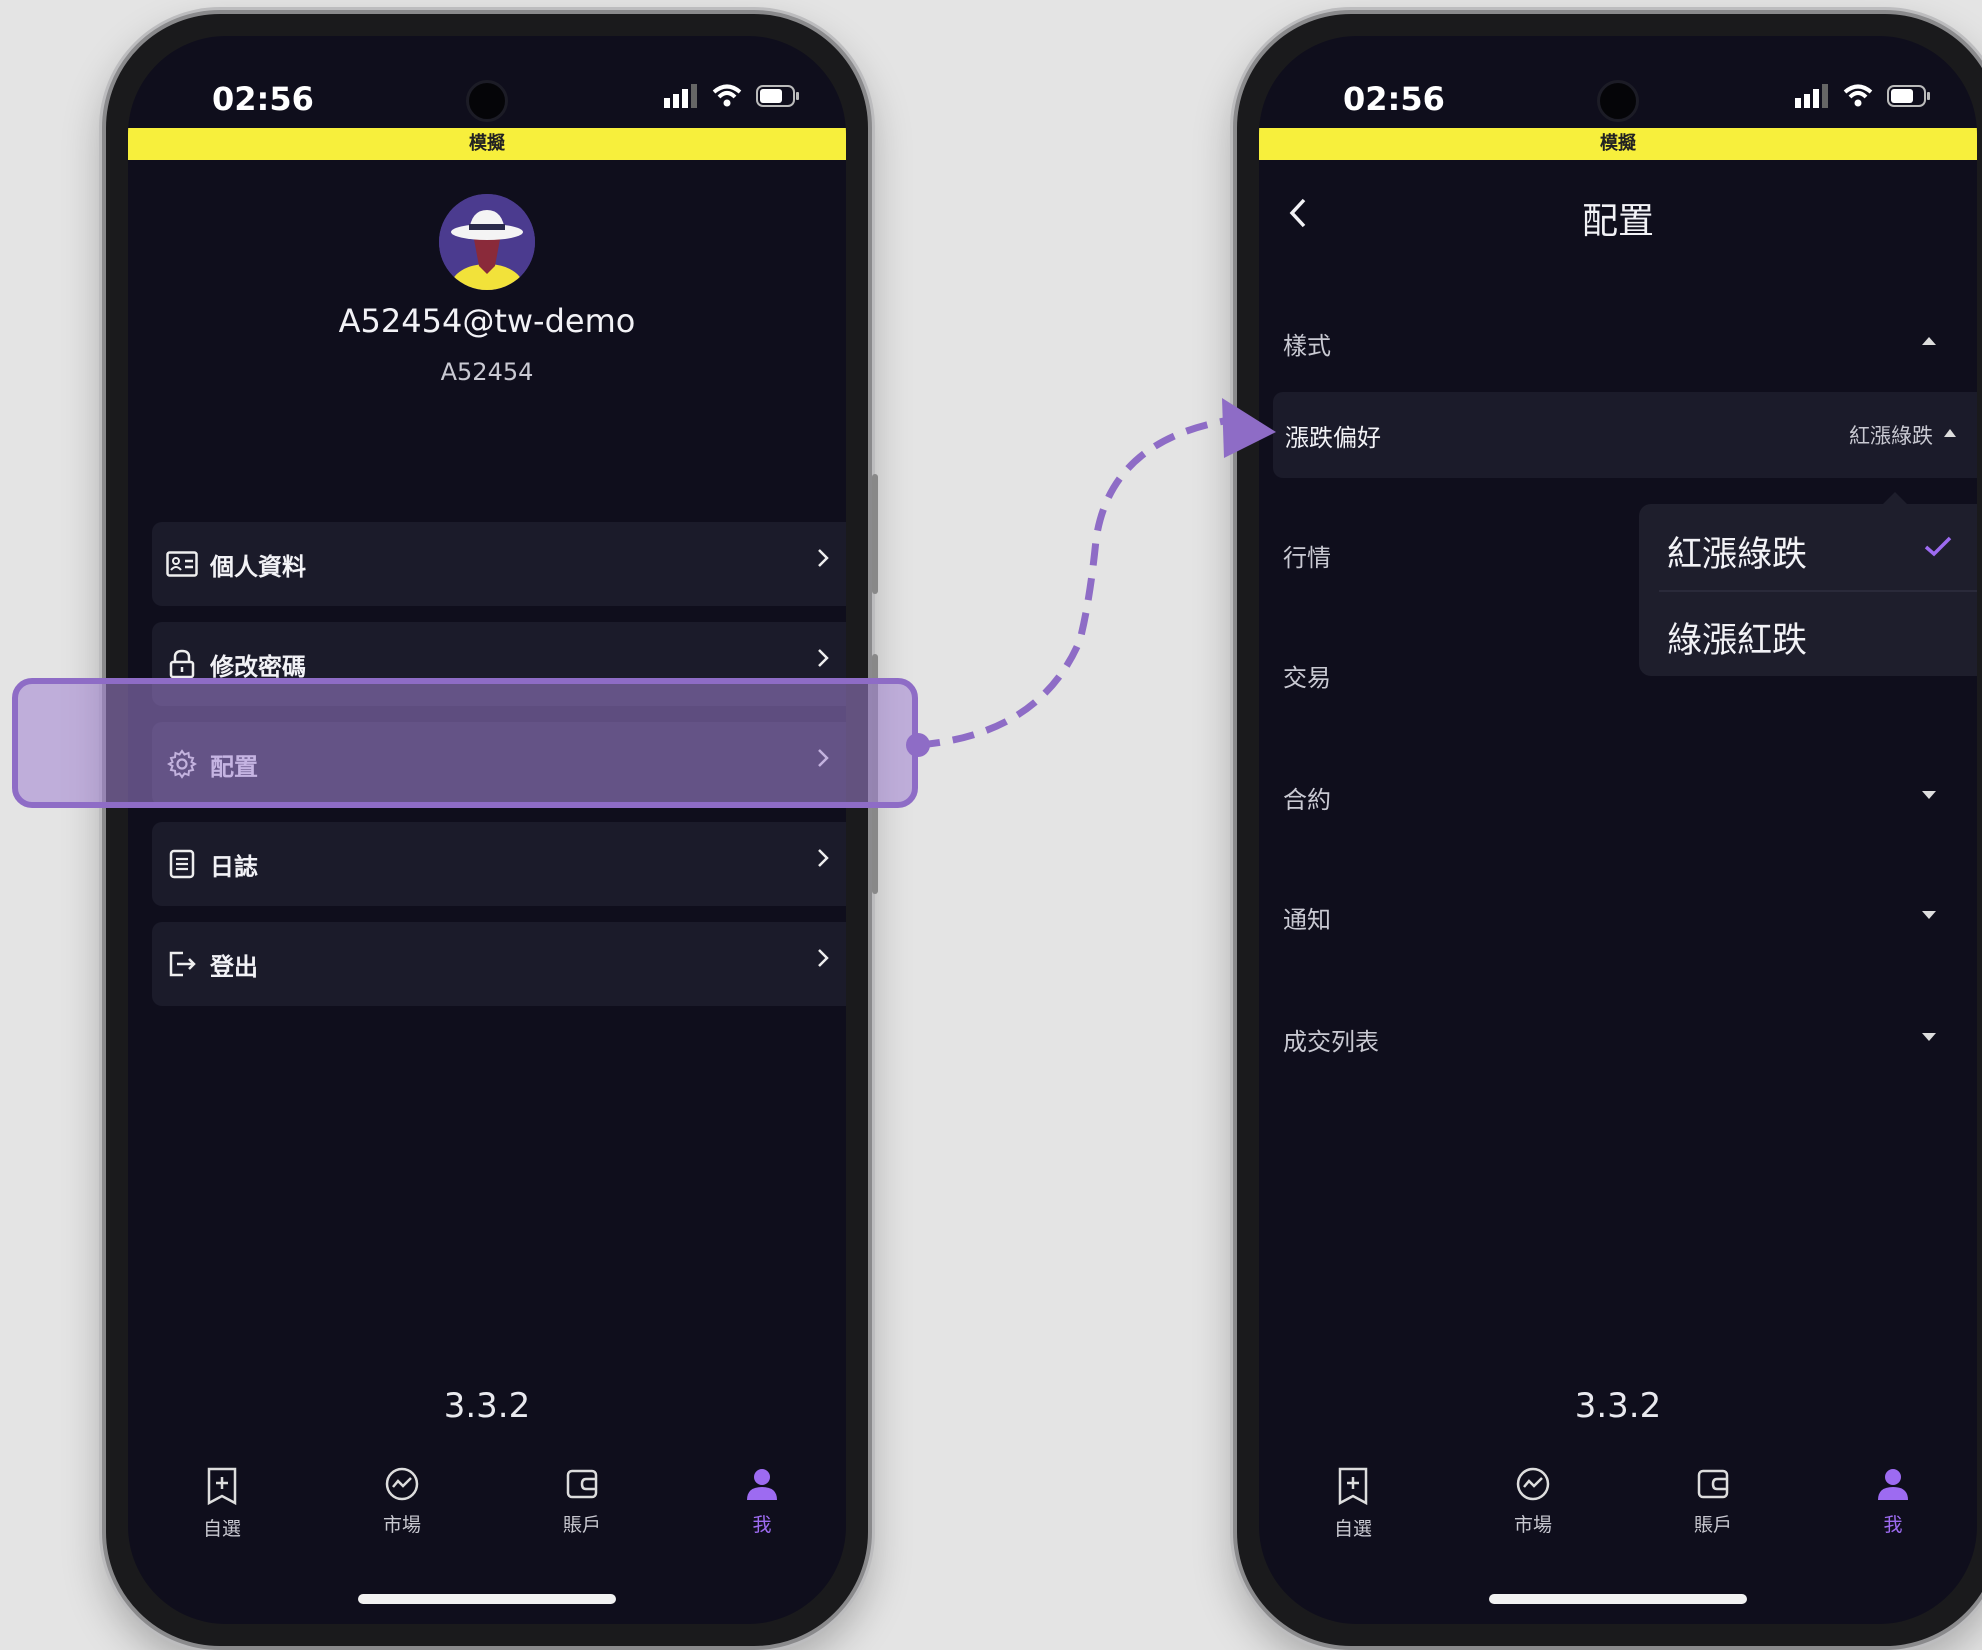 The image size is (1982, 1650). What do you see at coordinates (918, 745) in the screenshot?
I see `connector-start-dot` at bounding box center [918, 745].